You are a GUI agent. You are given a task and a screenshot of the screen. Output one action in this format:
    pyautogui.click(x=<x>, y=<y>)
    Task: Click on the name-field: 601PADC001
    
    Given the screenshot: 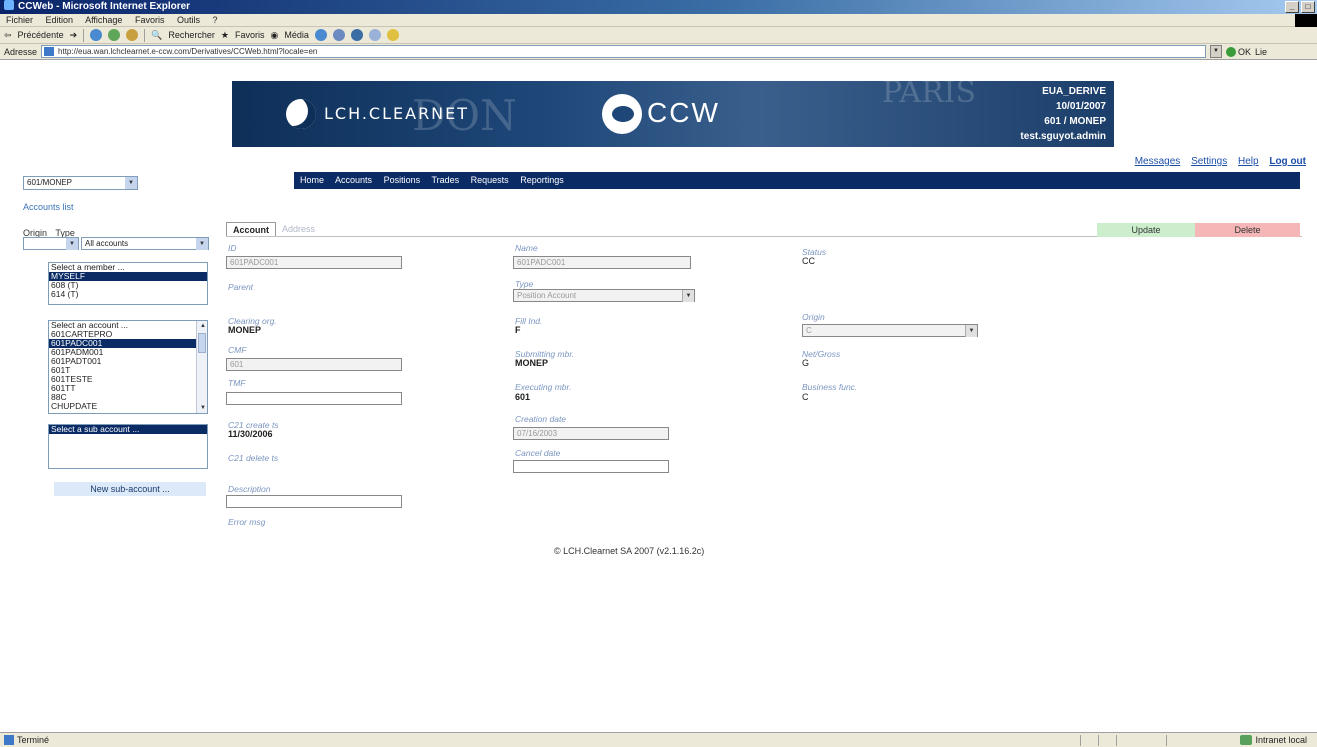 What is the action you would take?
    pyautogui.click(x=602, y=262)
    